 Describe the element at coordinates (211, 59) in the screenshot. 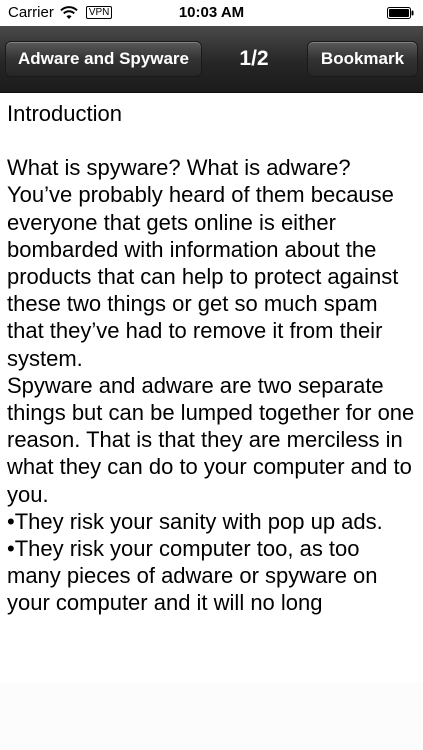

I see `navigation-bar: Adware and Spyware 1/2 Bookmark` at that location.